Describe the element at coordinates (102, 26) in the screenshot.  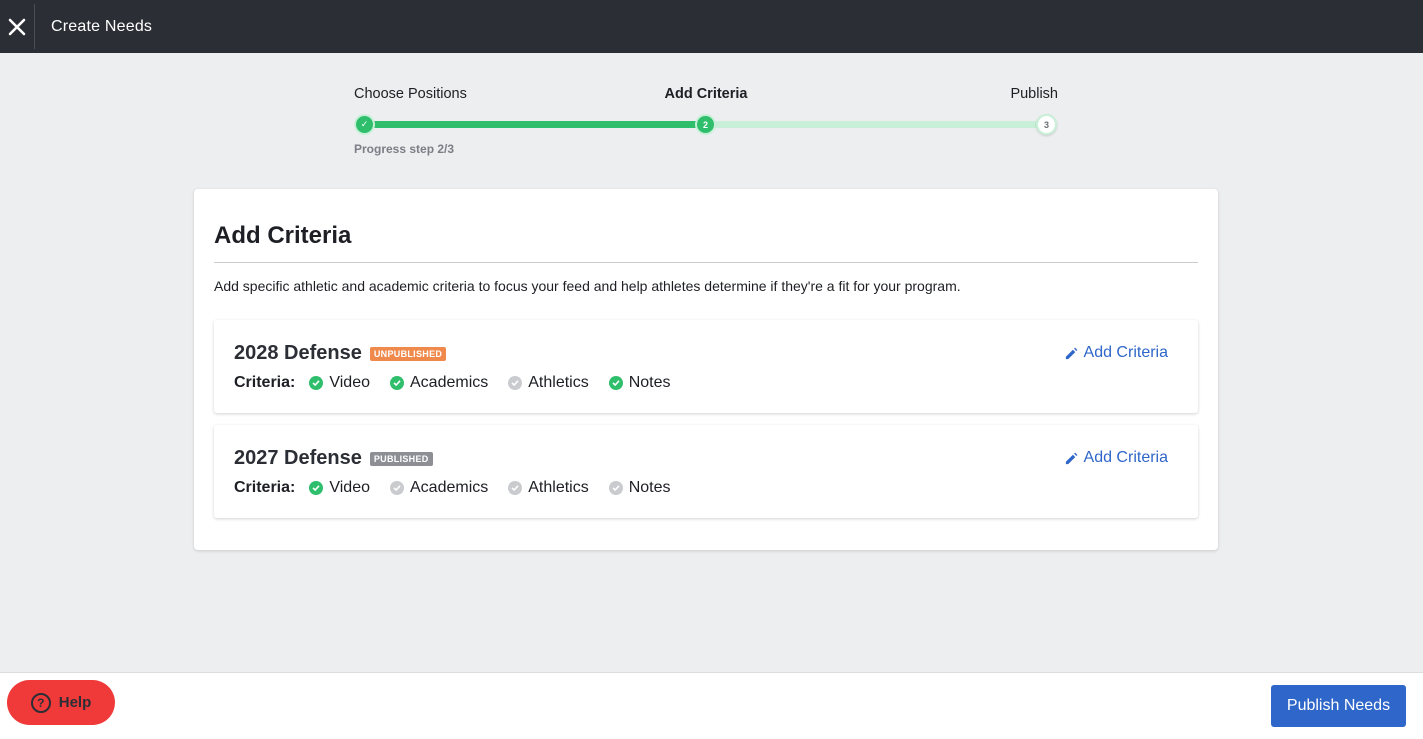
I see `page-title: Create Needs` at that location.